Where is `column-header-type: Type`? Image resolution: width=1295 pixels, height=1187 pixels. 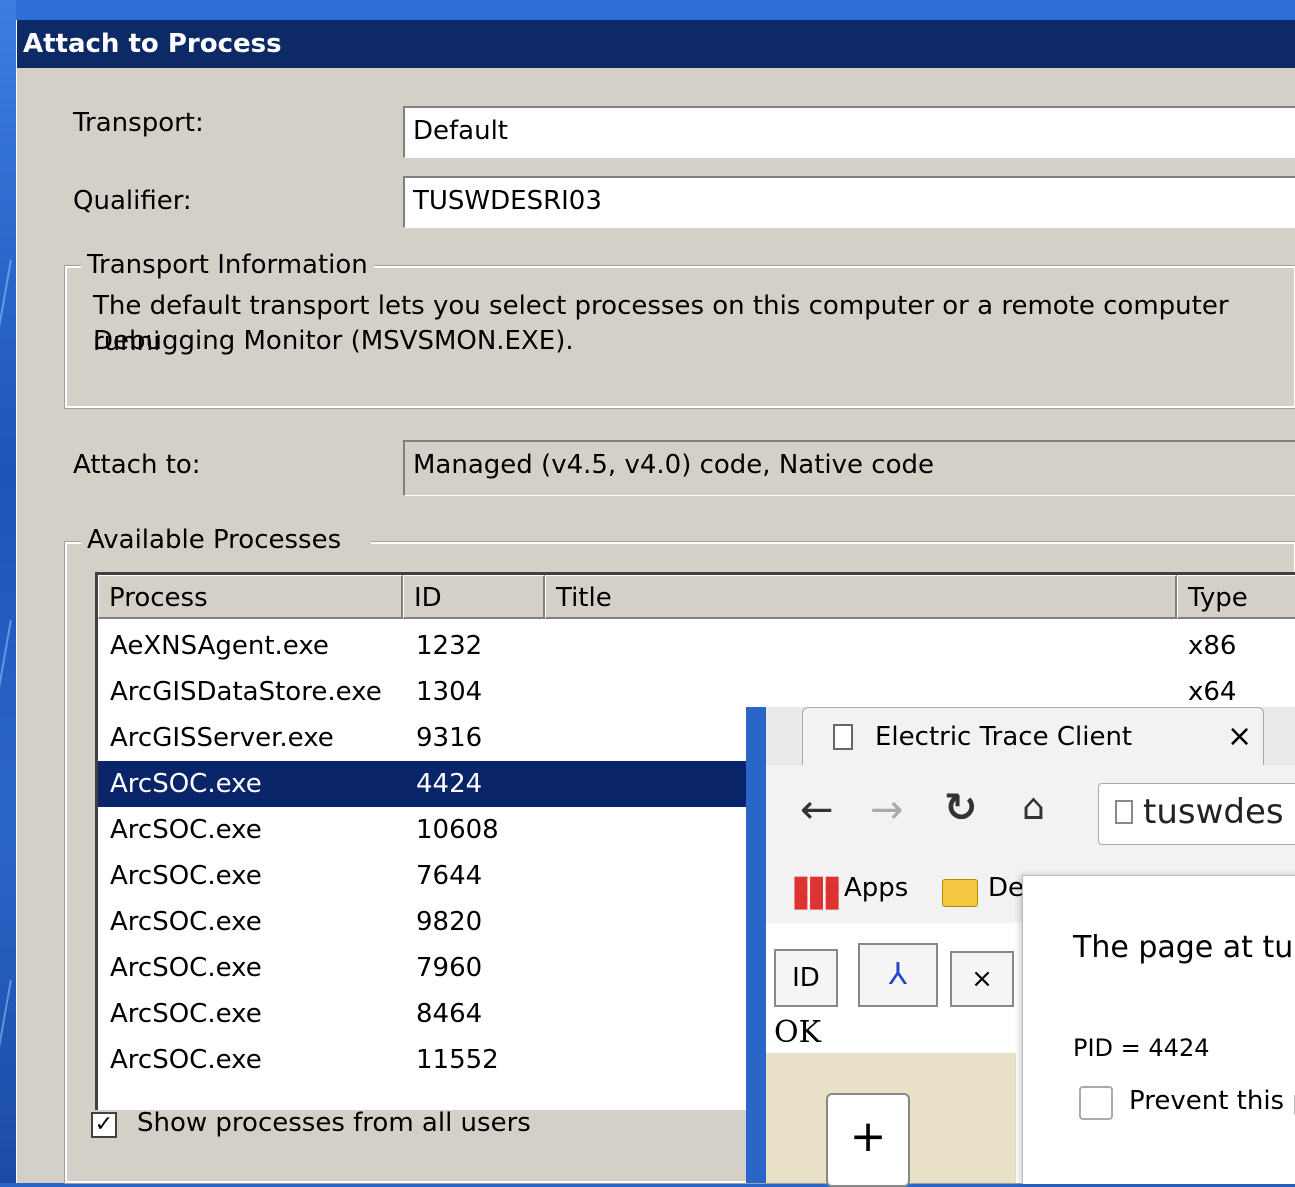 column-header-type: Type is located at coordinates (1236, 597).